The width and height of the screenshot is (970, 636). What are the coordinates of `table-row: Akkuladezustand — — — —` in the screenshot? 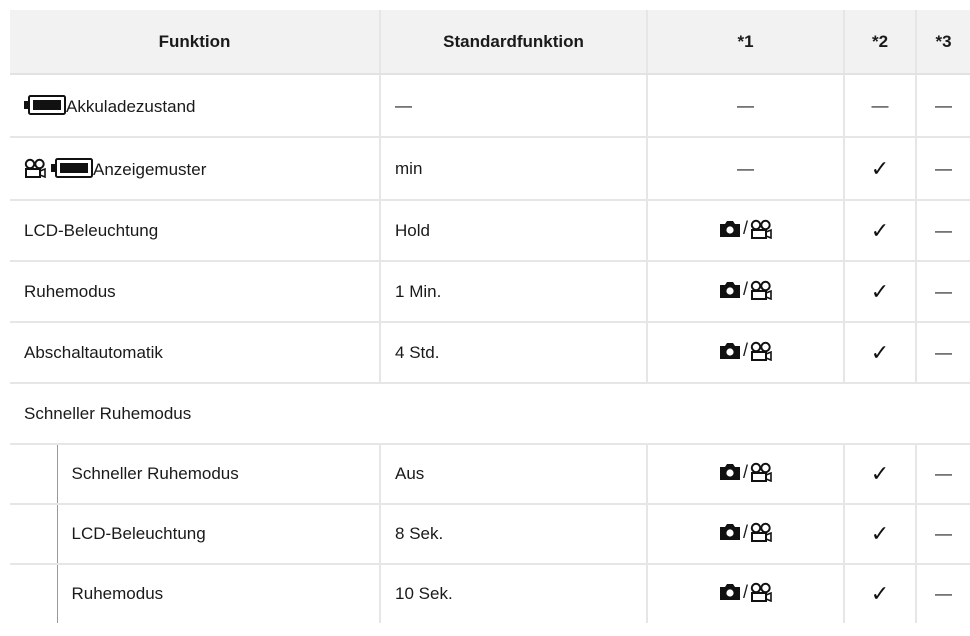 It's located at (490, 106).